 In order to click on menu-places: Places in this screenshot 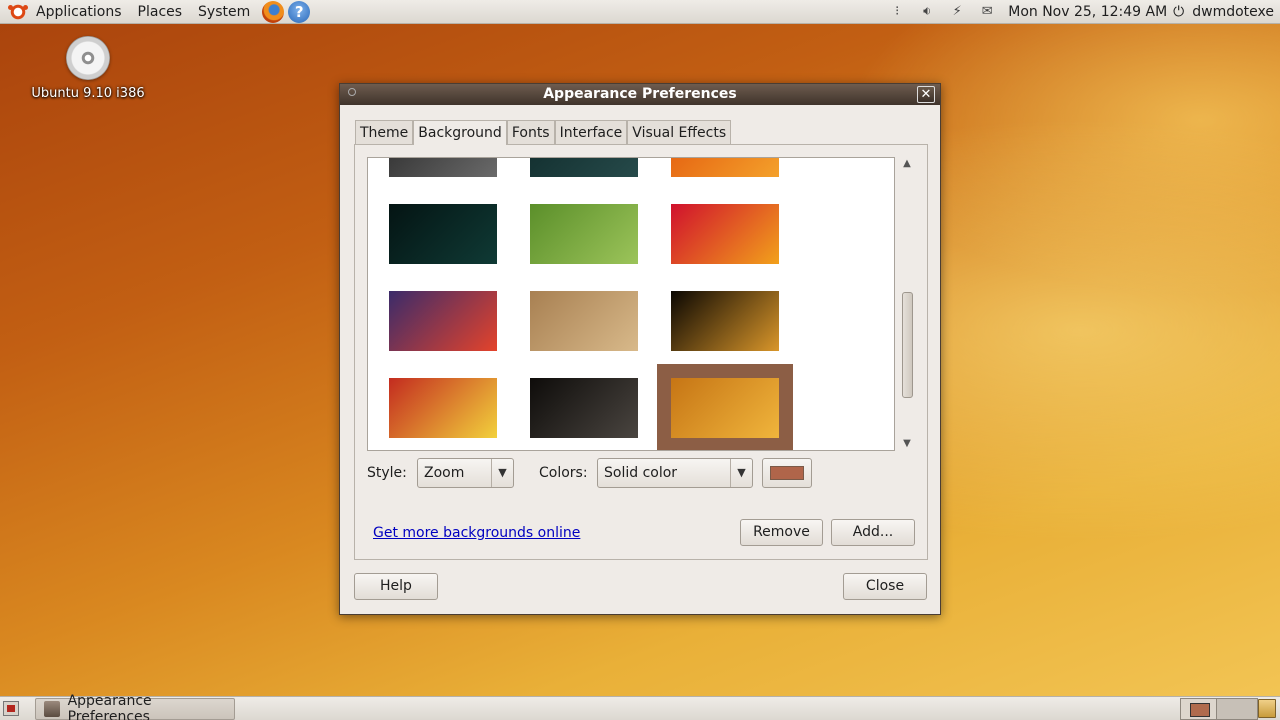, I will do `click(160, 12)`.